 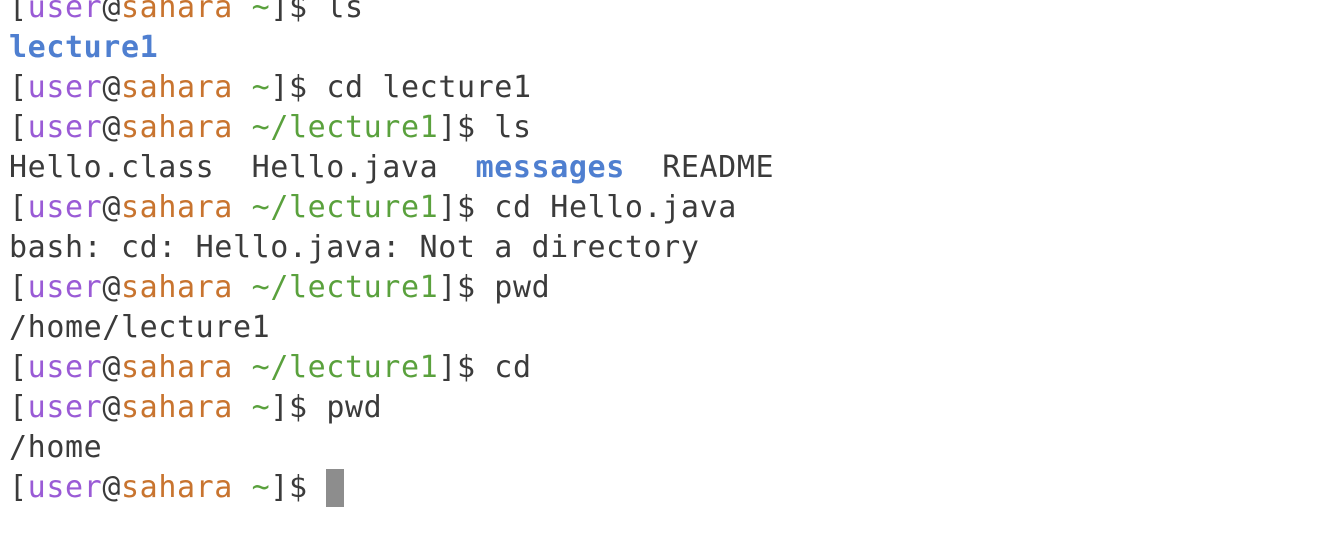 I want to click on output-line: Hello.class Hello.java messages README, so click(x=391, y=168).